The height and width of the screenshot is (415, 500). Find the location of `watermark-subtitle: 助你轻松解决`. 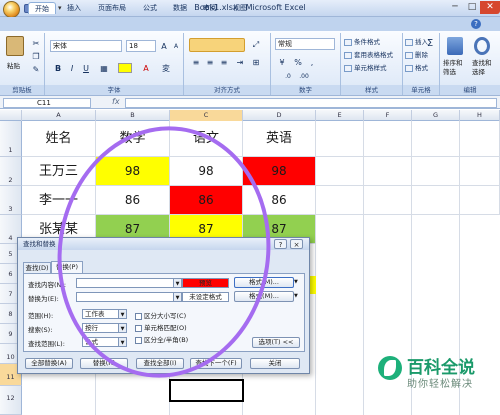

watermark-subtitle: 助你轻松解决 is located at coordinates (440, 384).